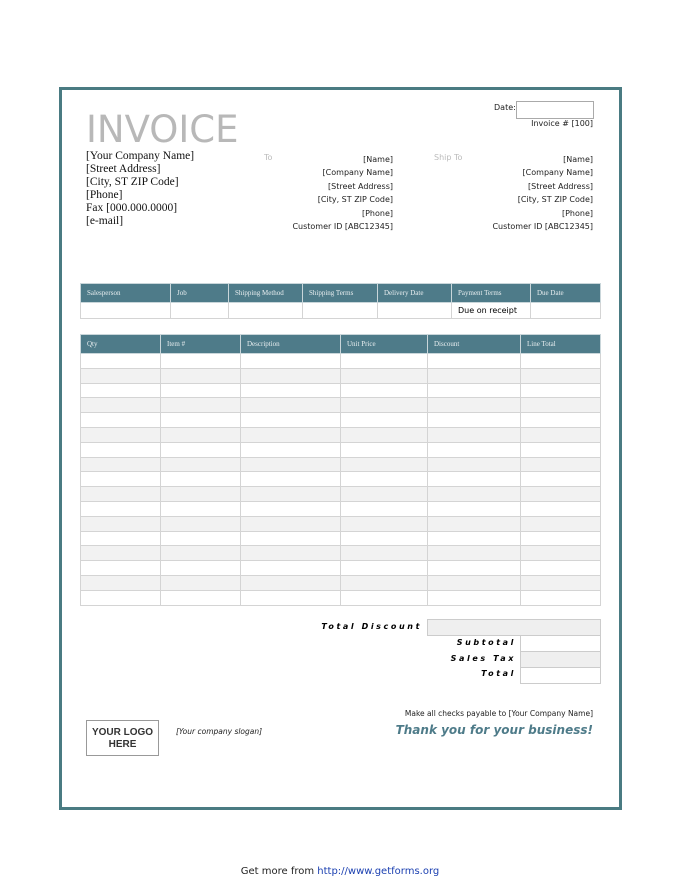 The height and width of the screenshot is (880, 680). I want to click on total-discount-field, so click(514, 627).